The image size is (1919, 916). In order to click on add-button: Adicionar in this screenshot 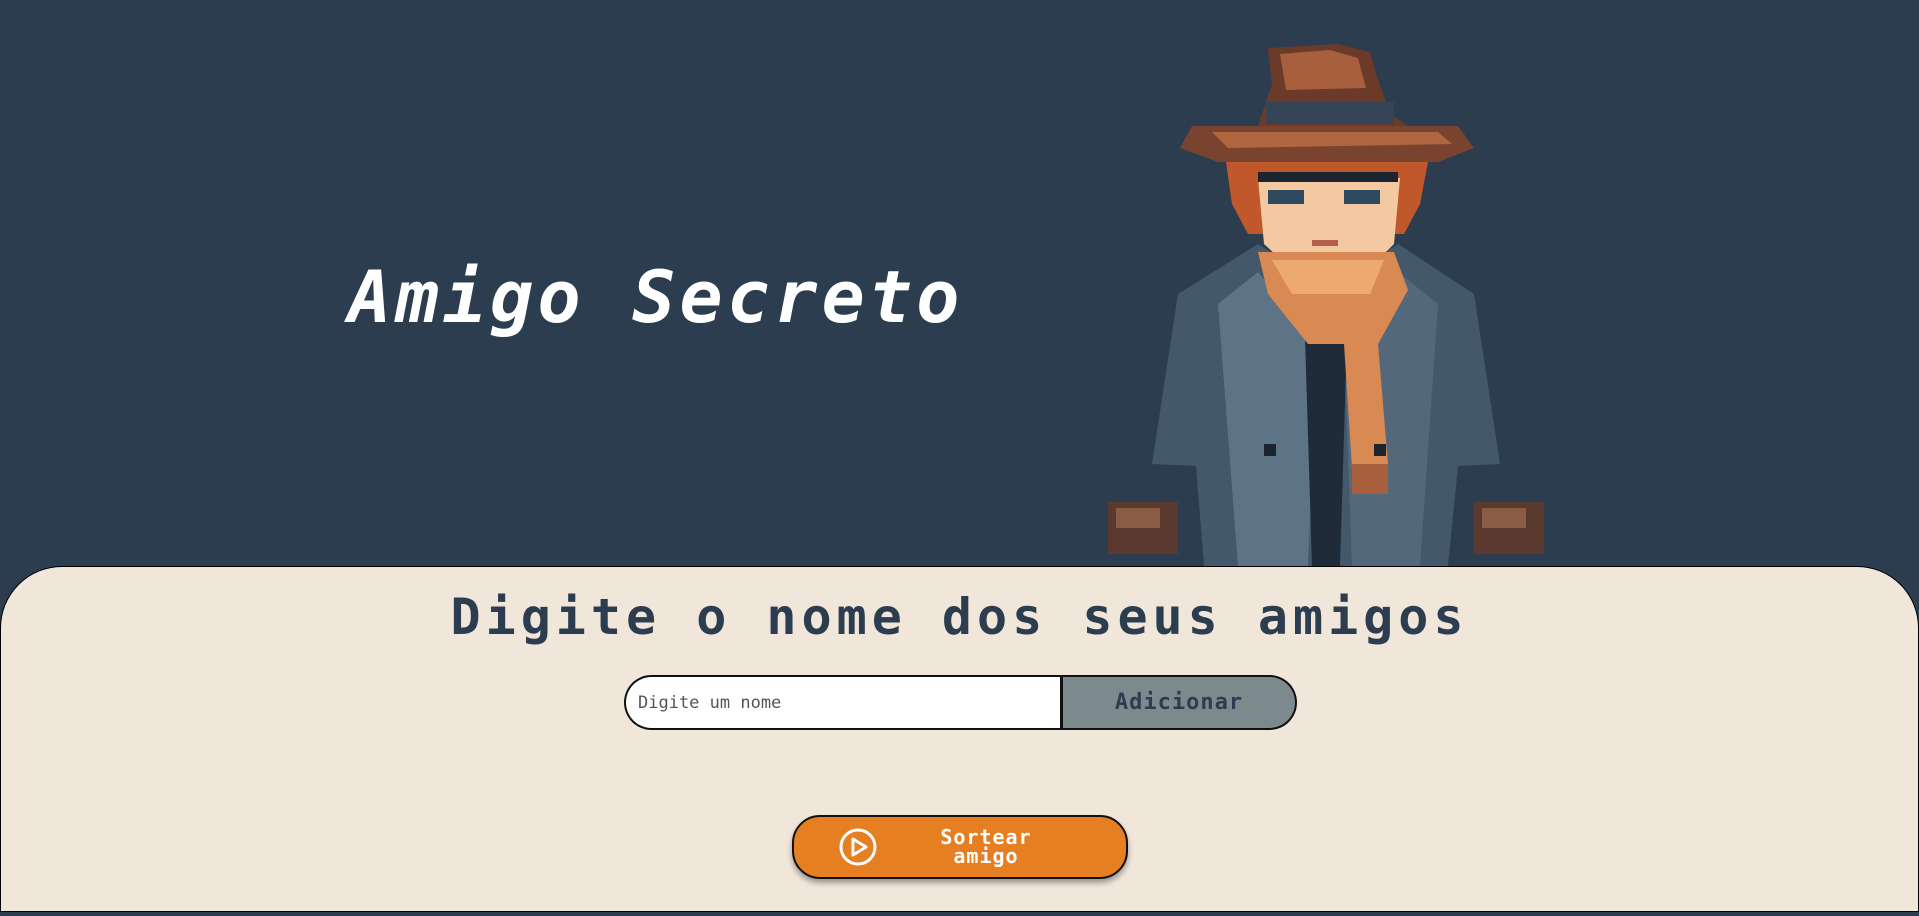, I will do `click(1178, 702)`.